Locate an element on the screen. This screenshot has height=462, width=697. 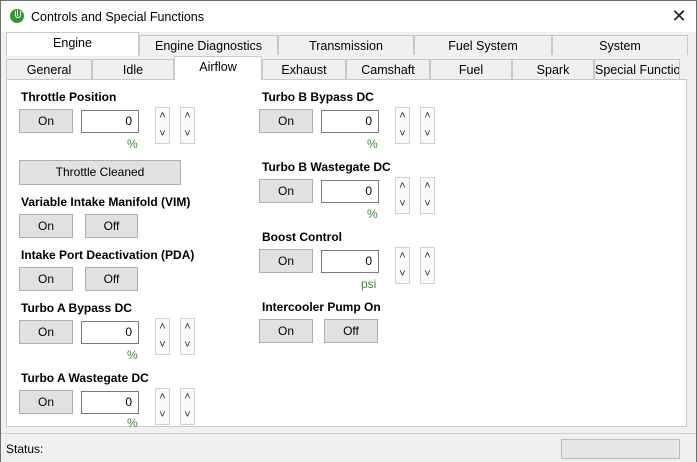
subtab-idle: Idle is located at coordinates (133, 69).